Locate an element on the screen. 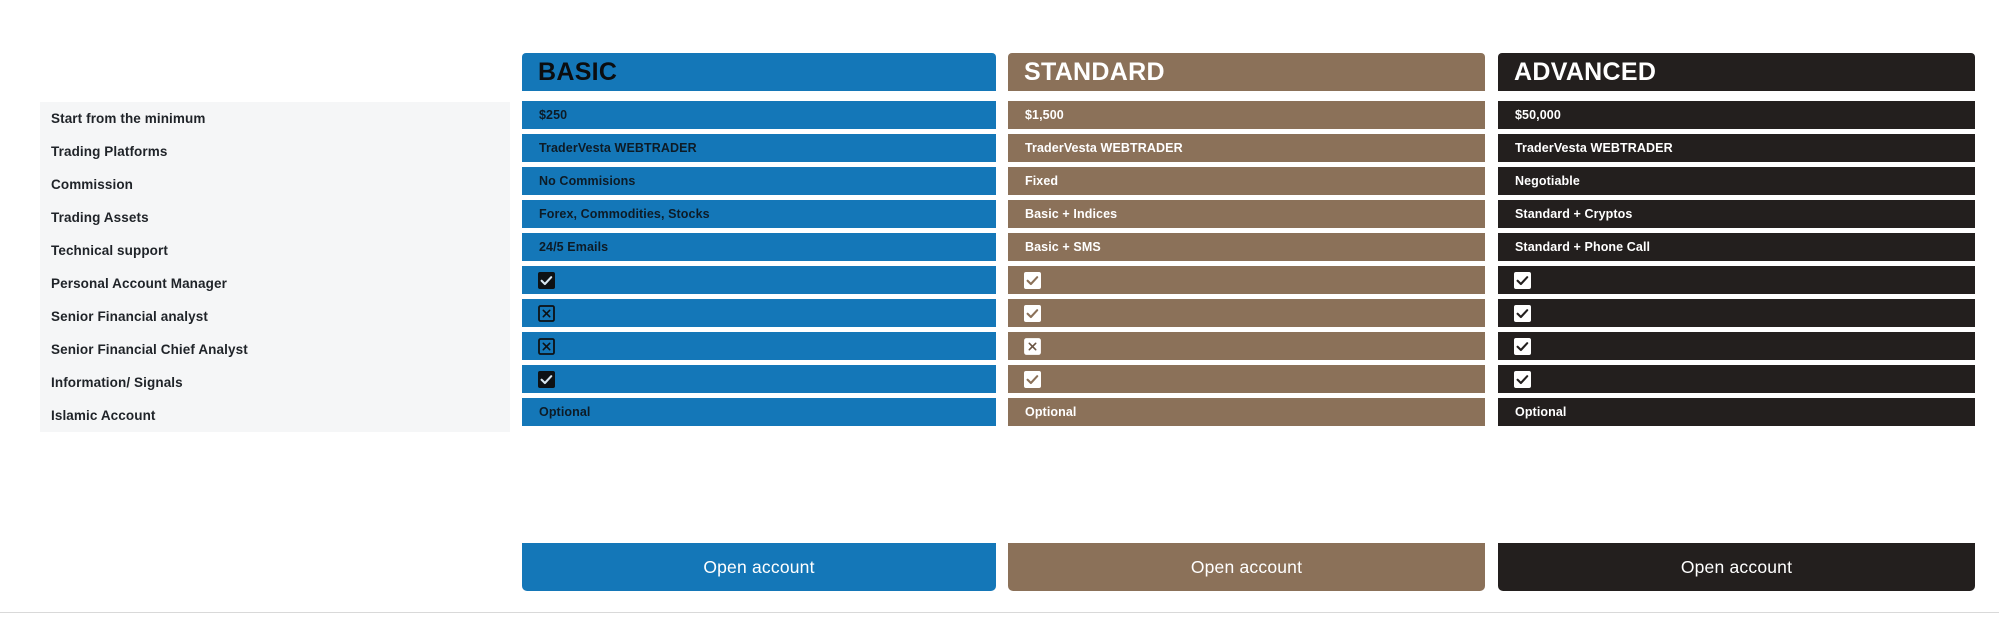 The image size is (1999, 631). open-account-button-advanced: Open account is located at coordinates (1736, 567).